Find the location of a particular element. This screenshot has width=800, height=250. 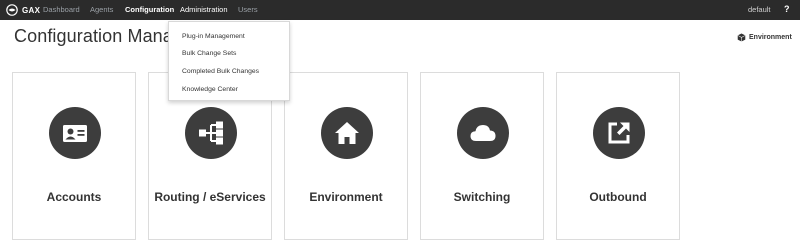

tile-accounts: Accounts is located at coordinates (74, 156).